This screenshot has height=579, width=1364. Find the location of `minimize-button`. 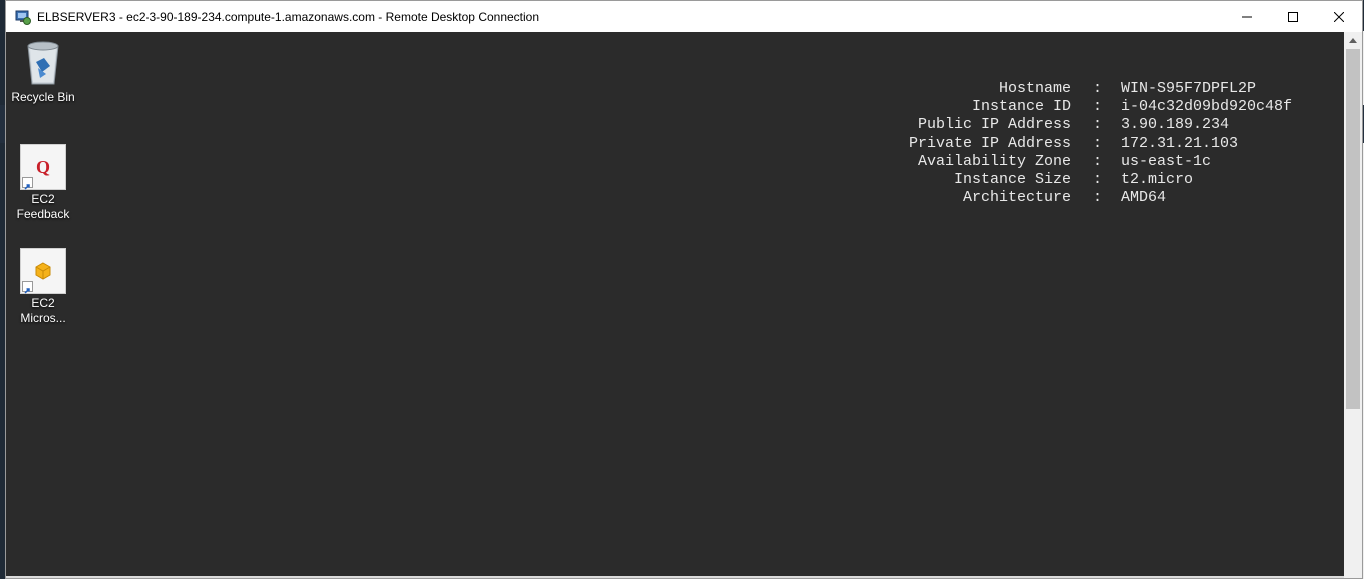

minimize-button is located at coordinates (1247, 16).